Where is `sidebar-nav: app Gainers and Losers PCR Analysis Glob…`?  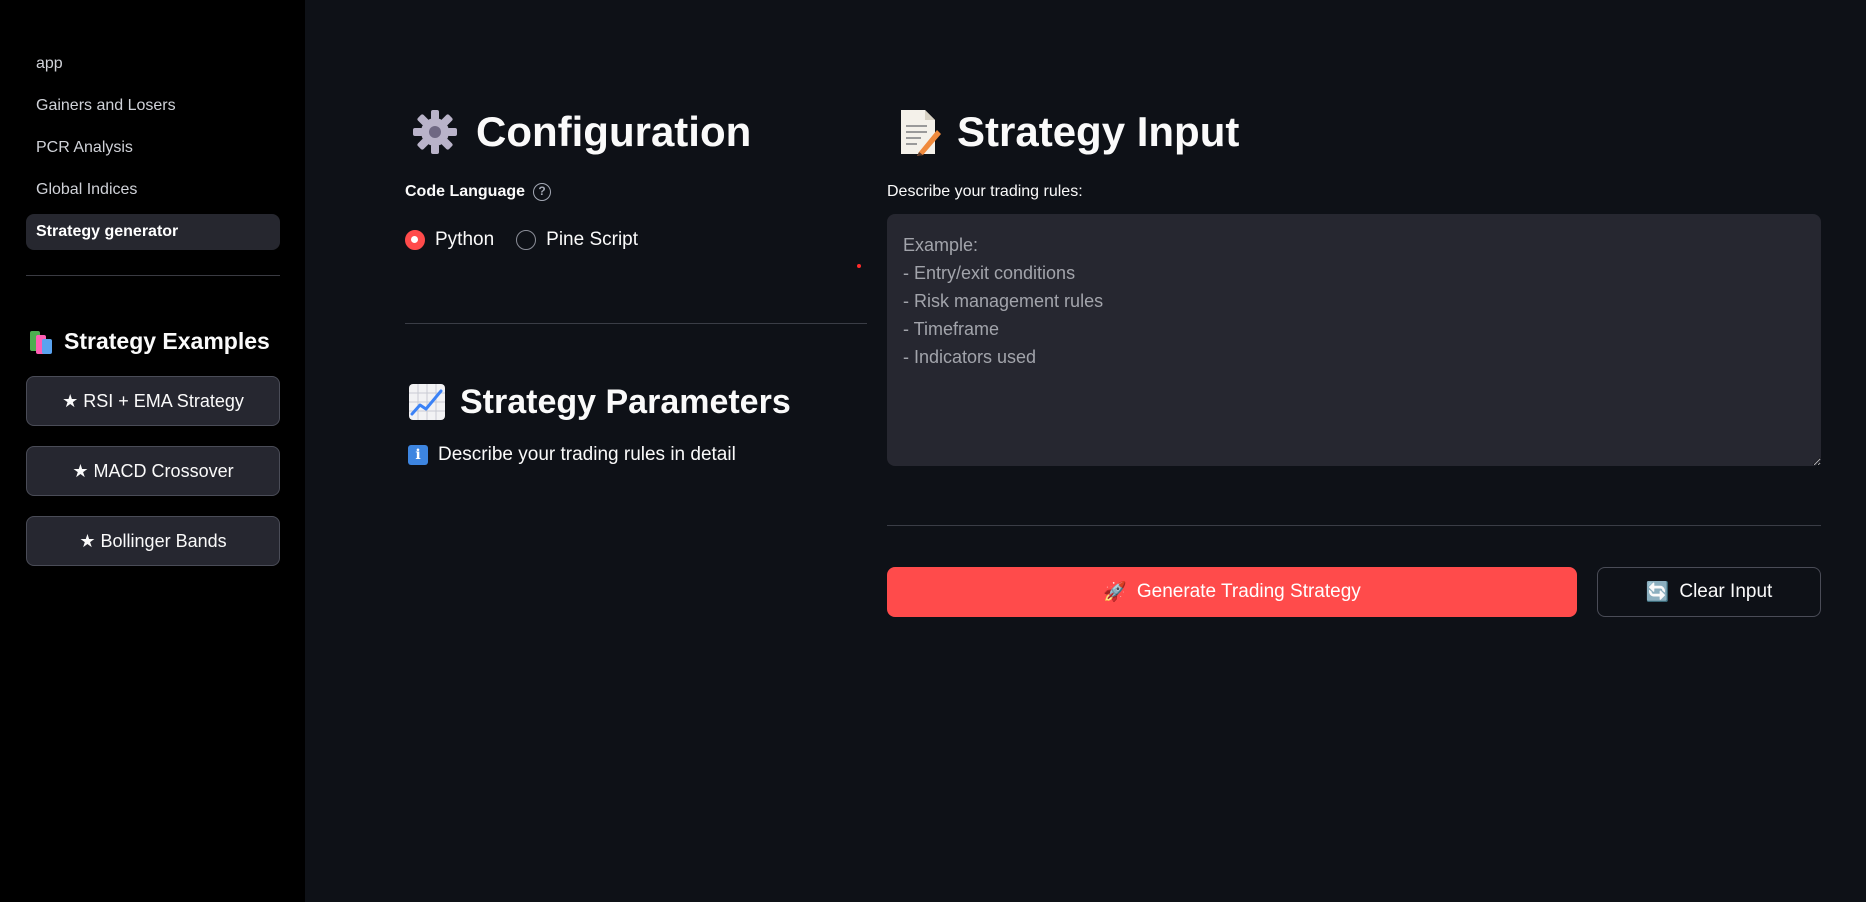
sidebar-nav: app Gainers and Losers PCR Analysis Glob… is located at coordinates (153, 151).